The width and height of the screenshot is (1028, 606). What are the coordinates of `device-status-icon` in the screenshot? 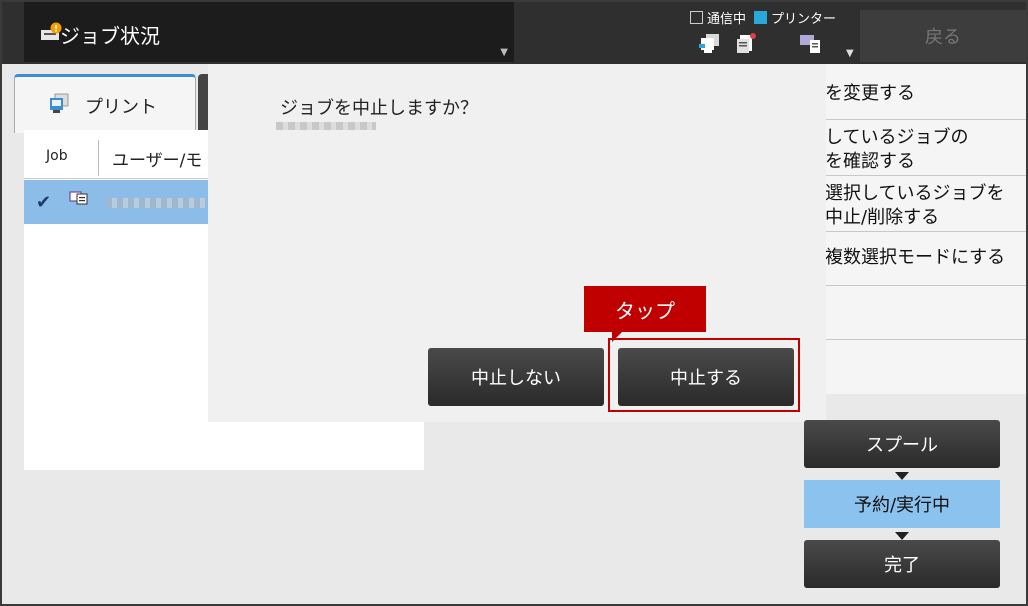 It's located at (810, 43).